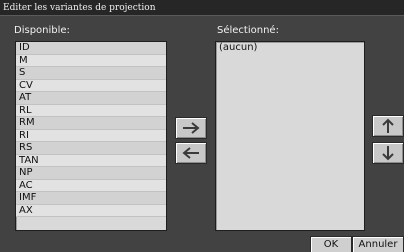 The width and height of the screenshot is (404, 252). I want to click on cancel-button: Annuler, so click(378, 244).